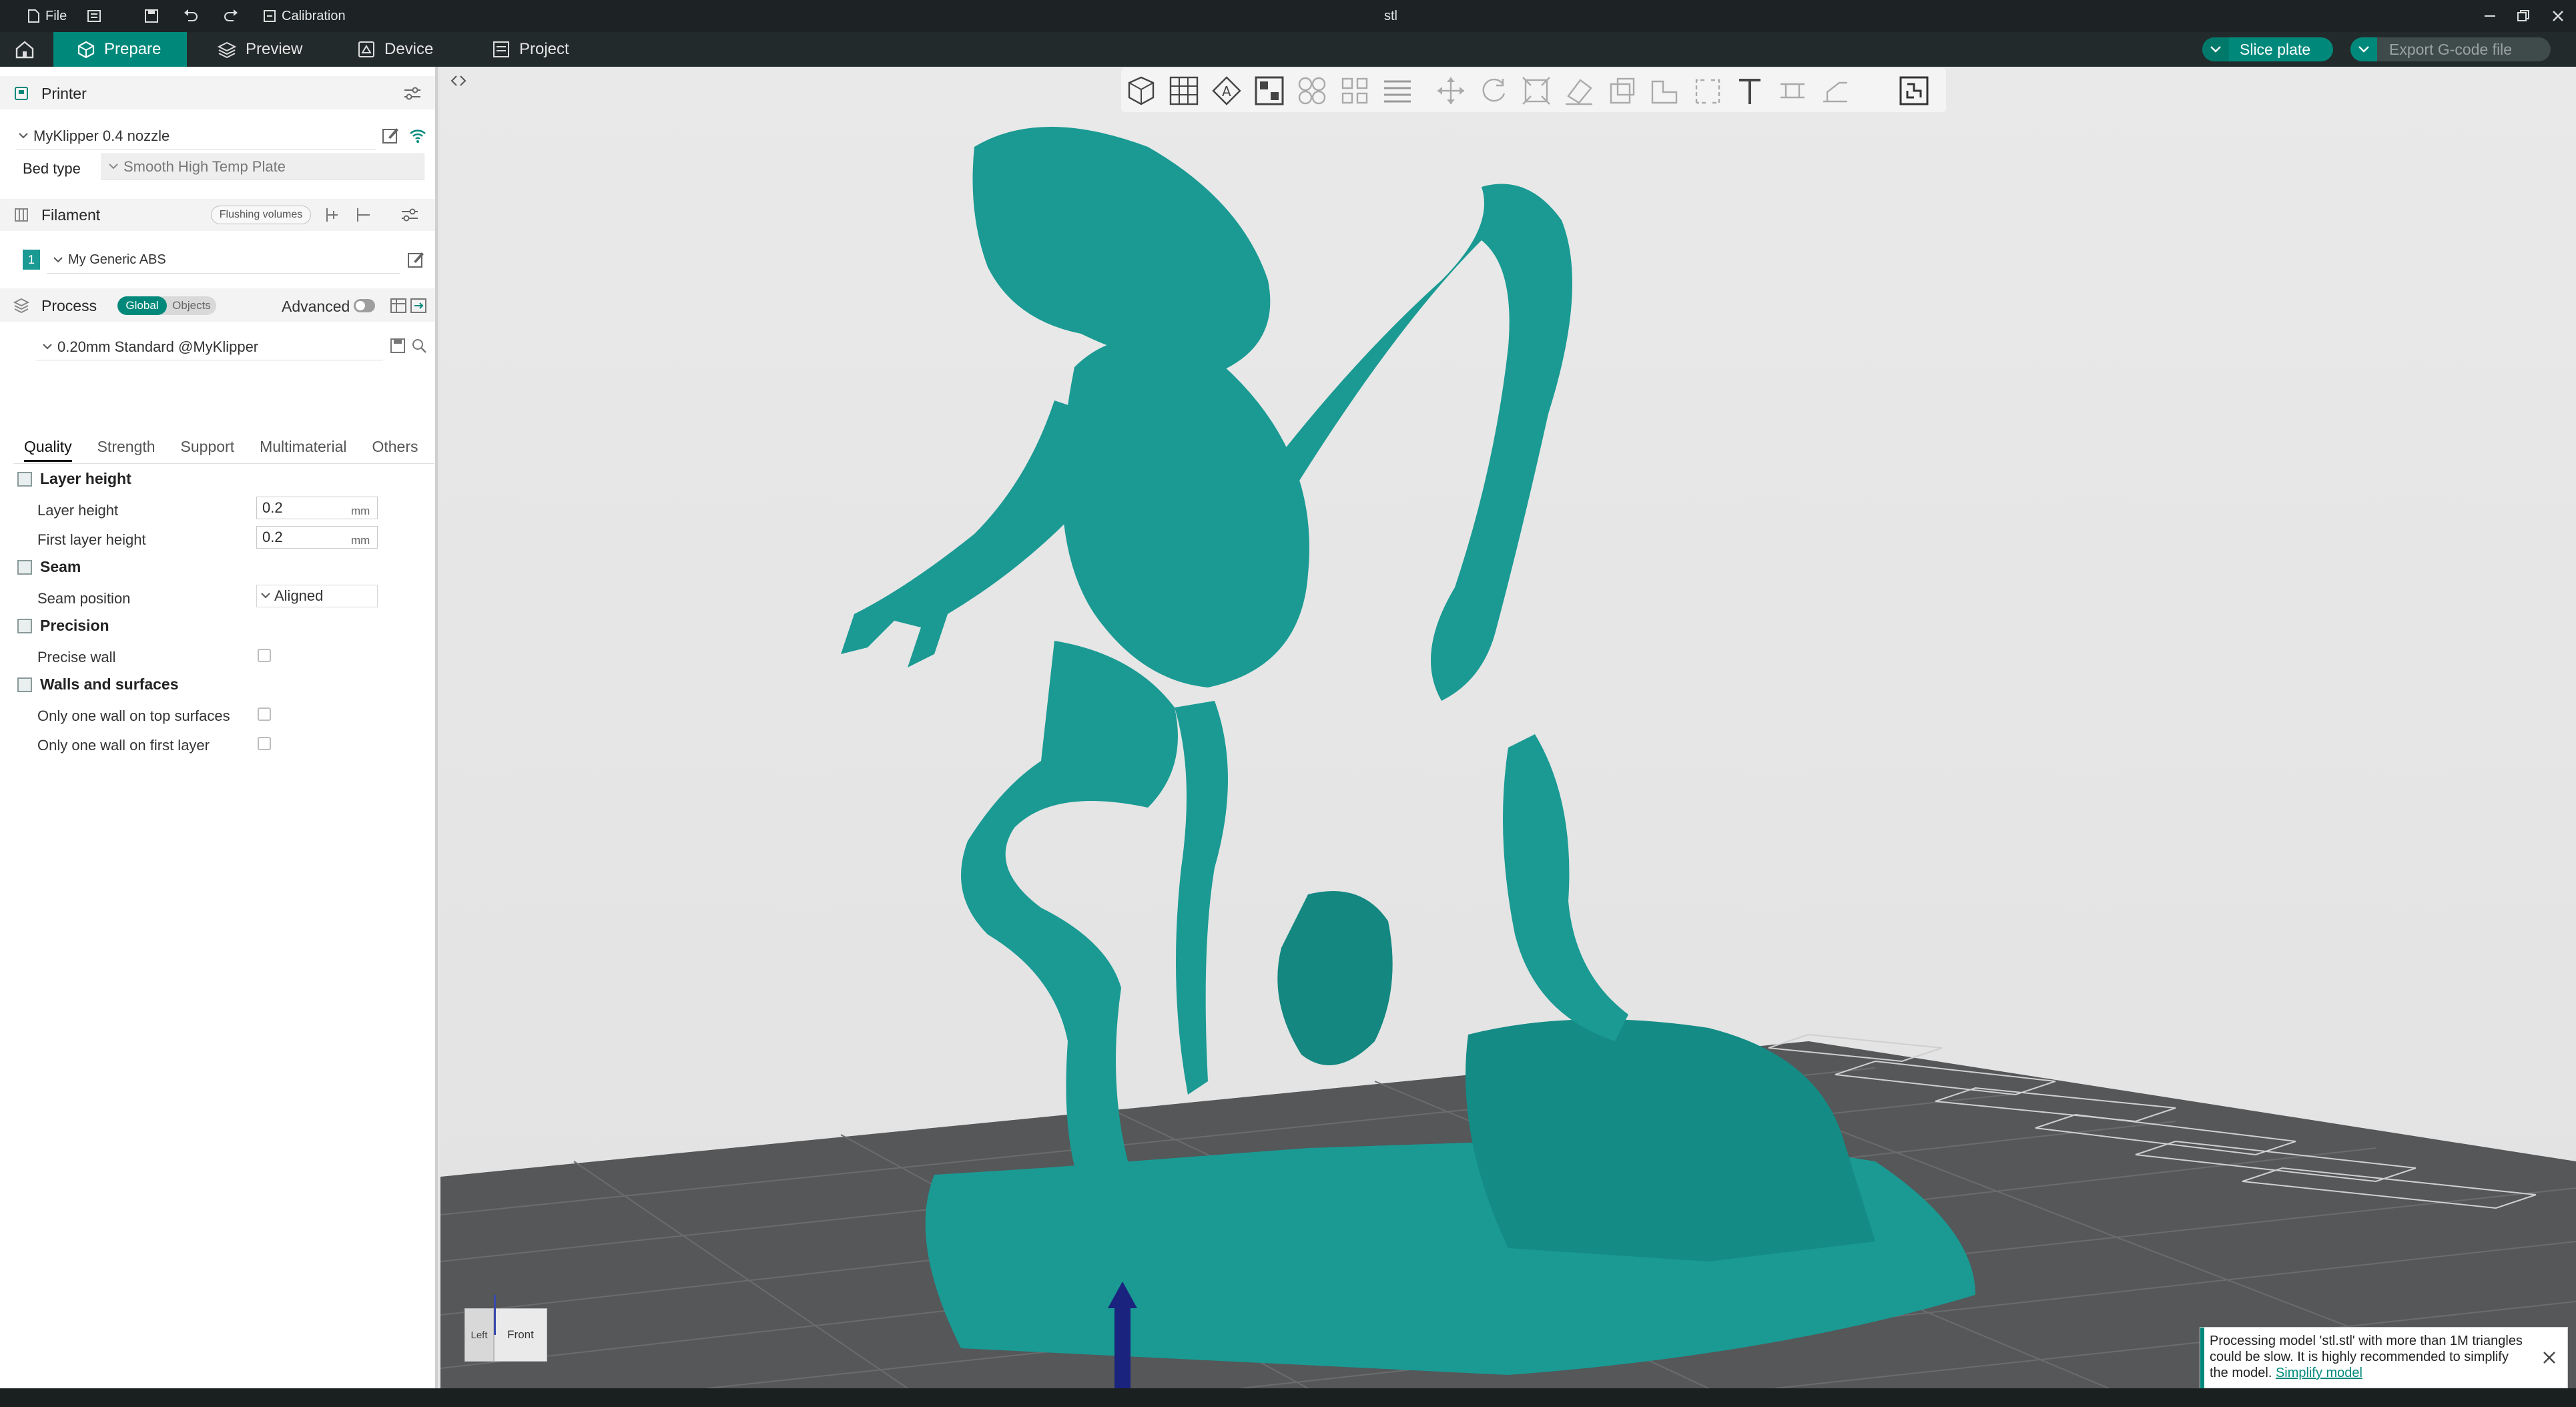  Describe the element at coordinates (126, 450) in the screenshot. I see `tab-strength: Strength` at that location.